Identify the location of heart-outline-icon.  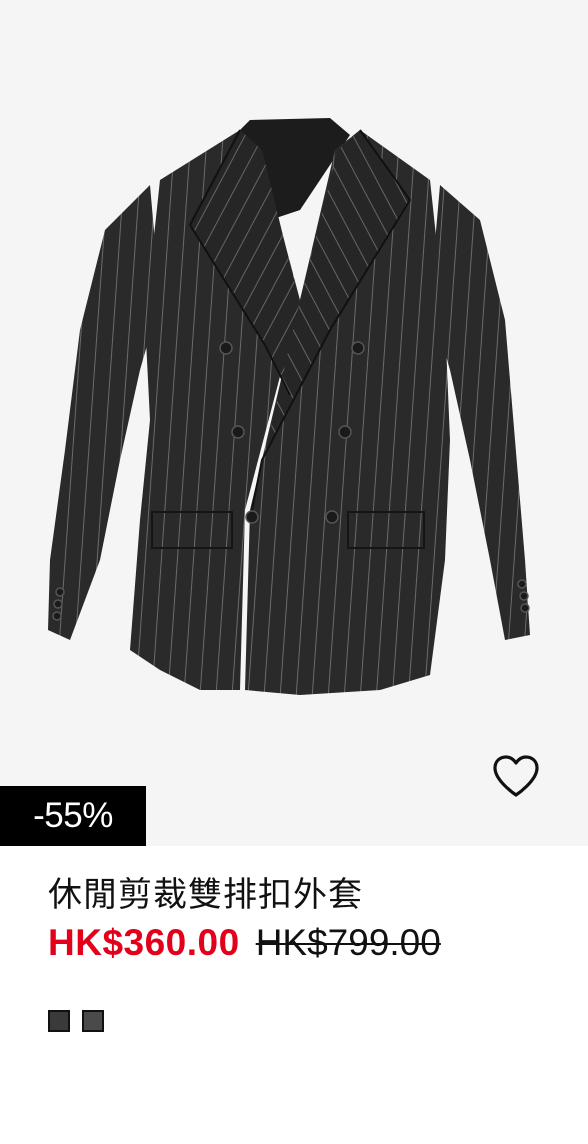
(516, 776).